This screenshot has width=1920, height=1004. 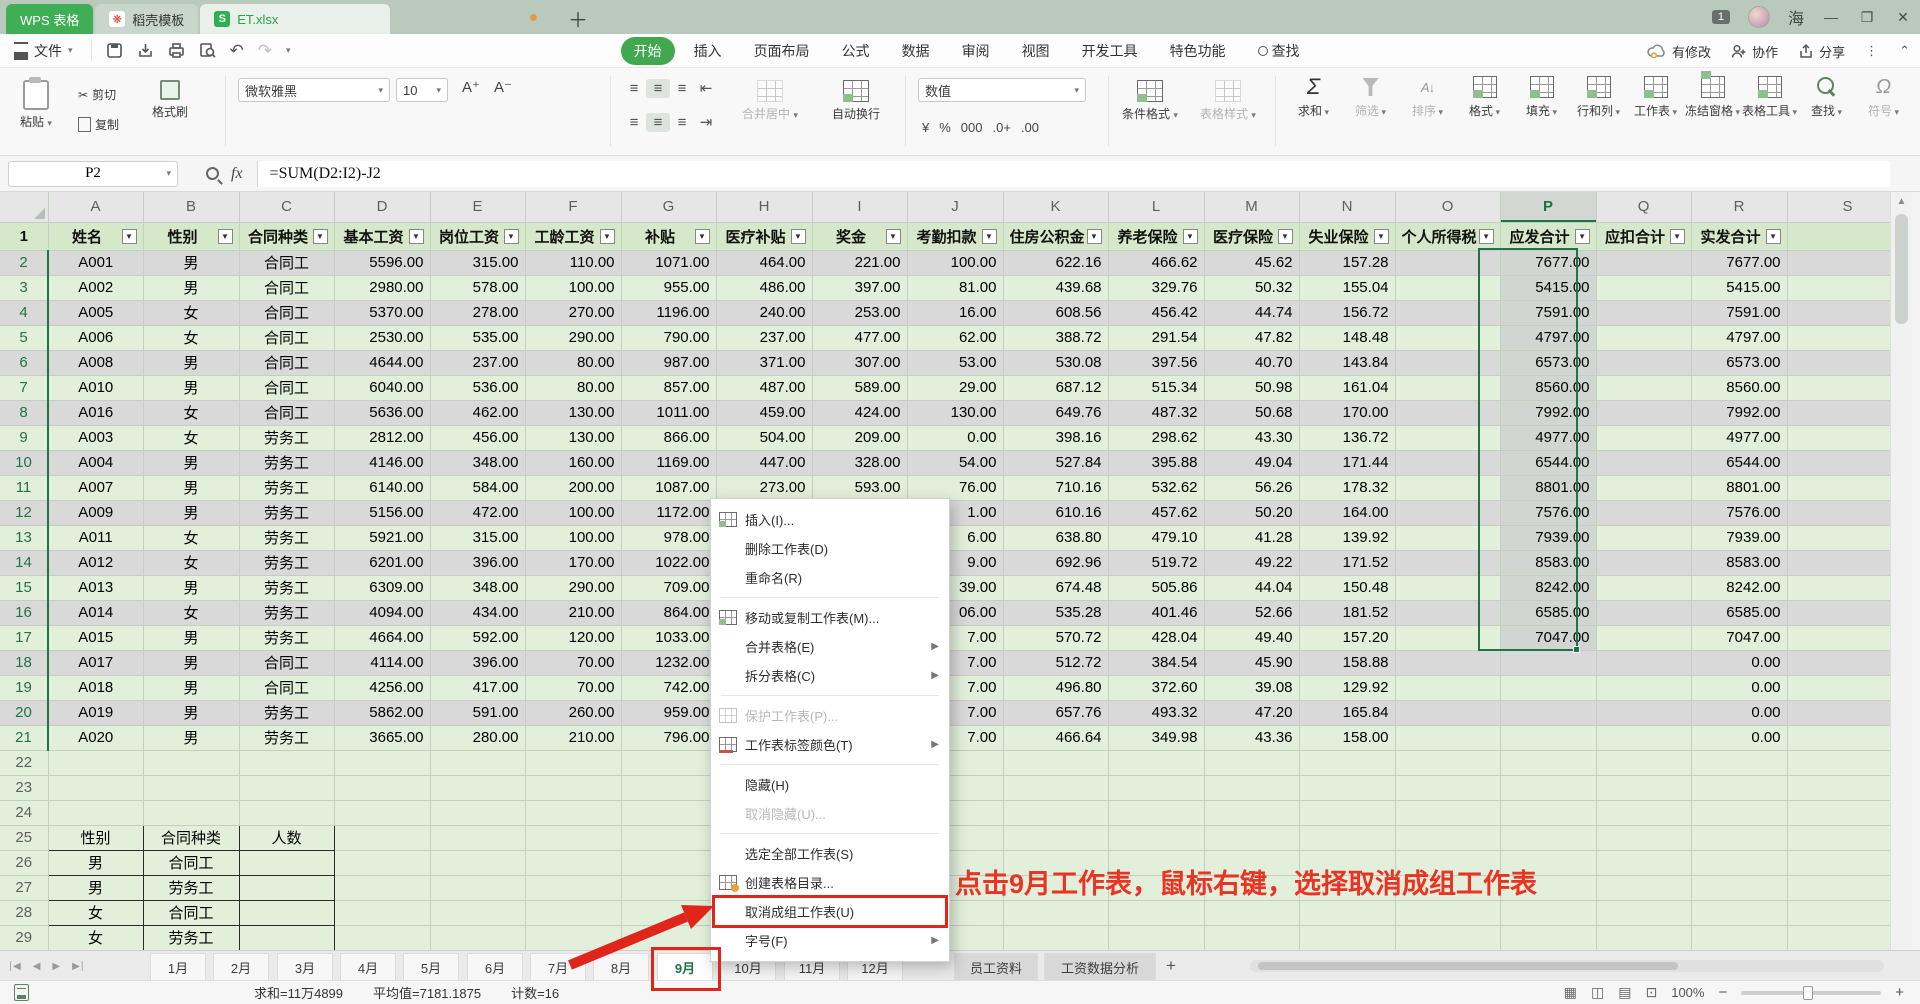 I want to click on cell-L14: 519.72, so click(x=1156, y=563).